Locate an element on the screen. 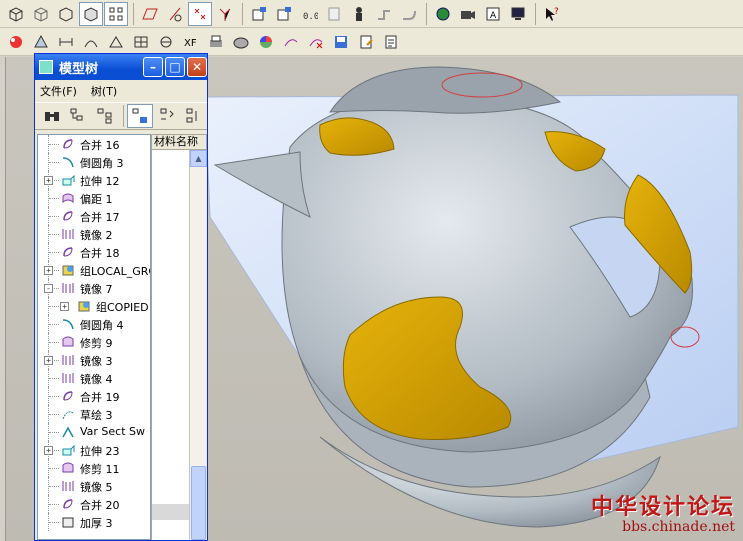 Image resolution: width=743 pixels, height=541 pixels. merge-icon is located at coordinates (67, 216).